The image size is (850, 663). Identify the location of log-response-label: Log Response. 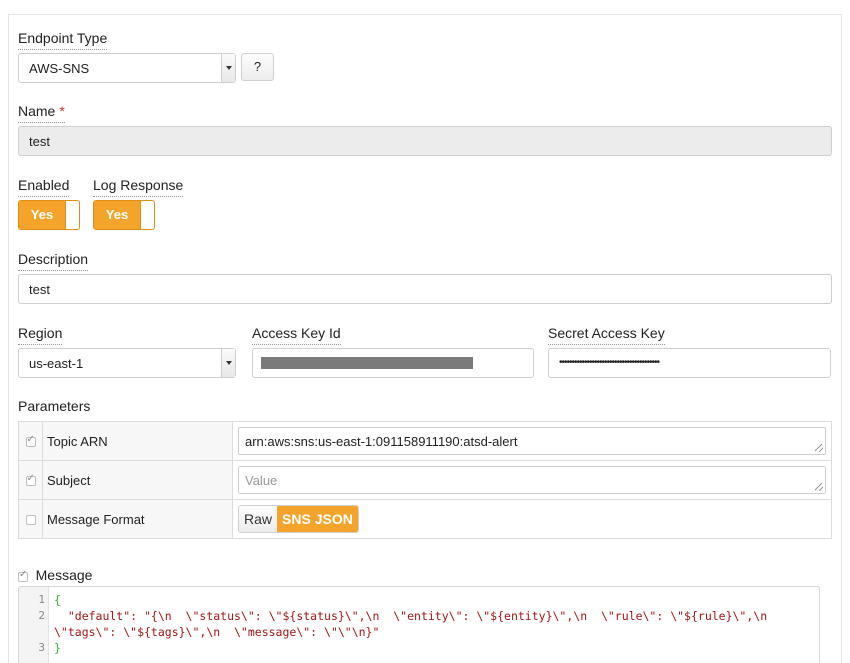
(138, 186).